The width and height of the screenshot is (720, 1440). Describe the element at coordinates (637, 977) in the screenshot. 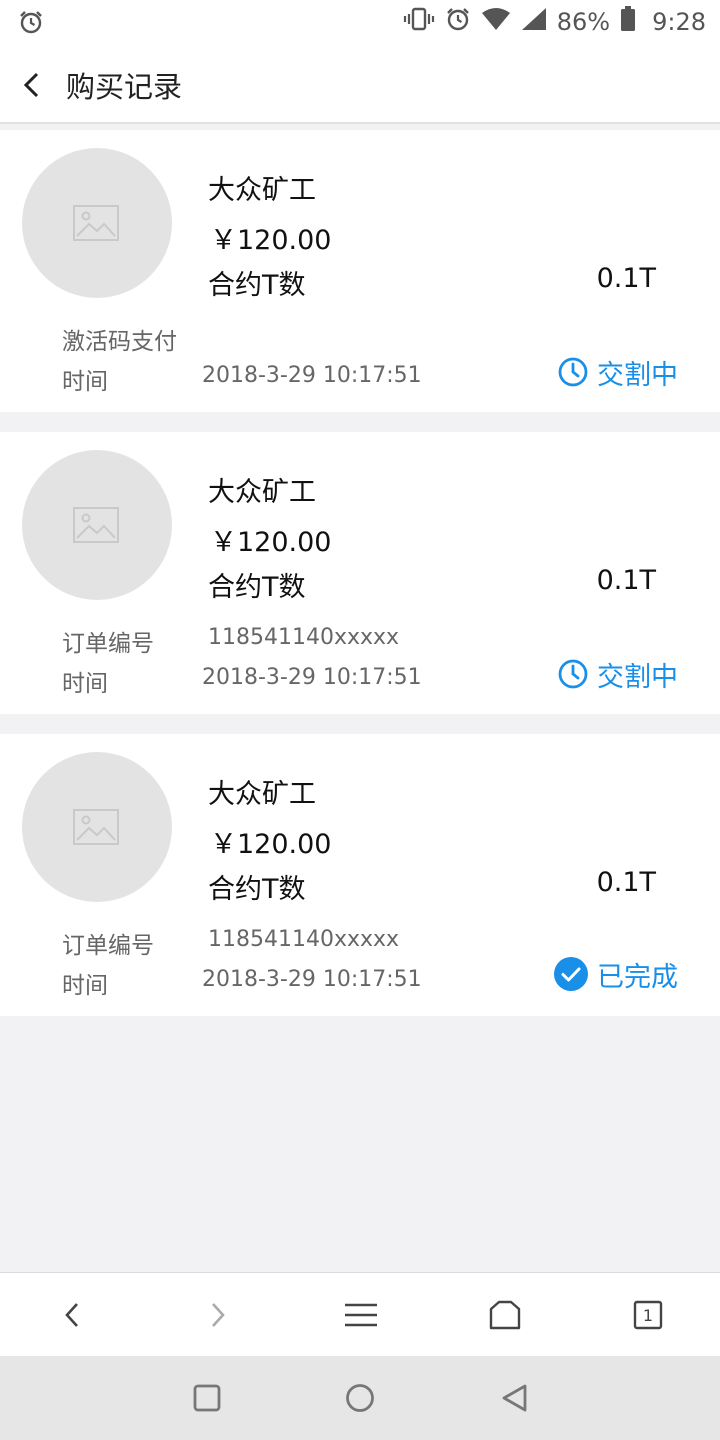

I see `status-text: 已完成` at that location.